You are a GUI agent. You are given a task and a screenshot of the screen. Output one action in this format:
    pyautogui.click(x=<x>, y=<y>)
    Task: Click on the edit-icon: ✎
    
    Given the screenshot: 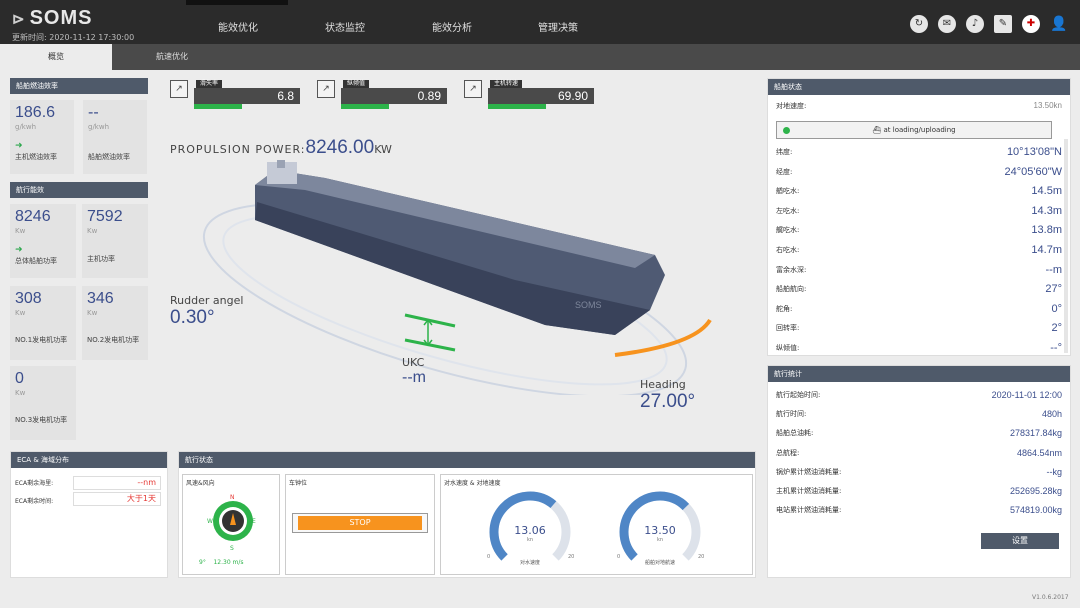 What is the action you would take?
    pyautogui.click(x=1003, y=24)
    